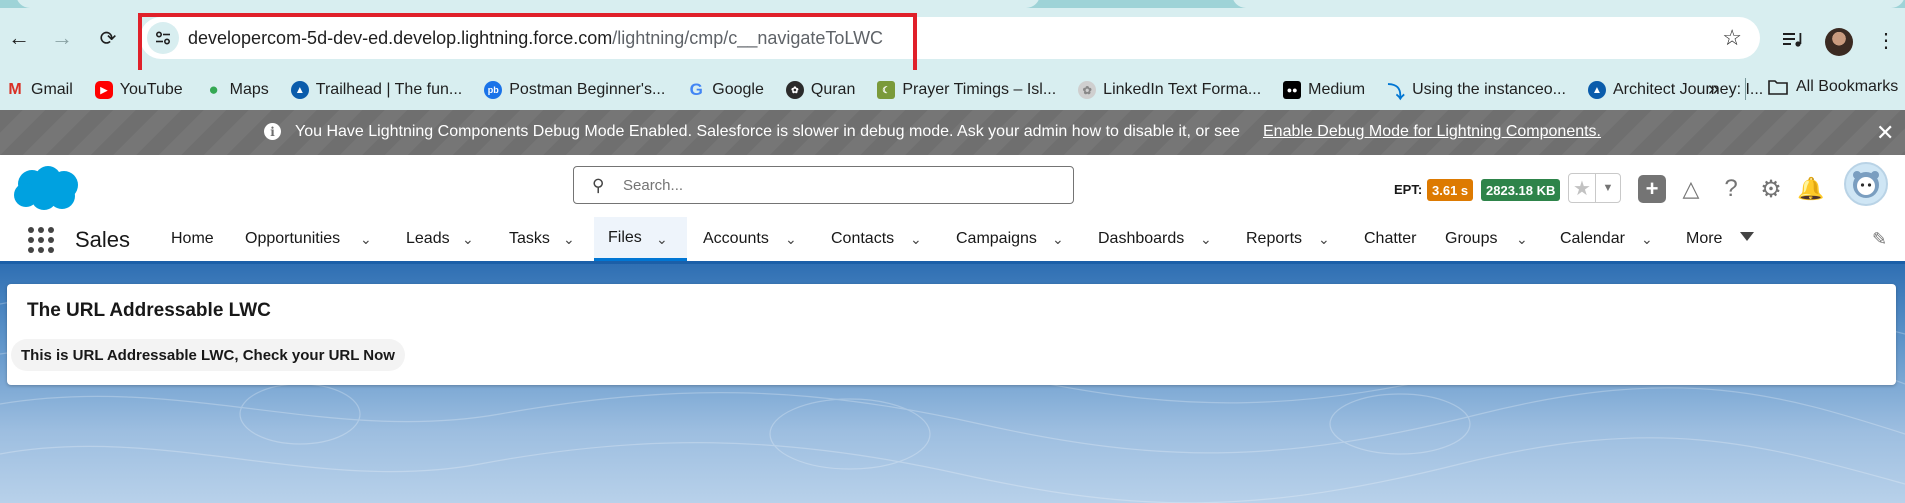 The width and height of the screenshot is (1905, 503). What do you see at coordinates (598, 185) in the screenshot?
I see `search-icon: ⚲` at bounding box center [598, 185].